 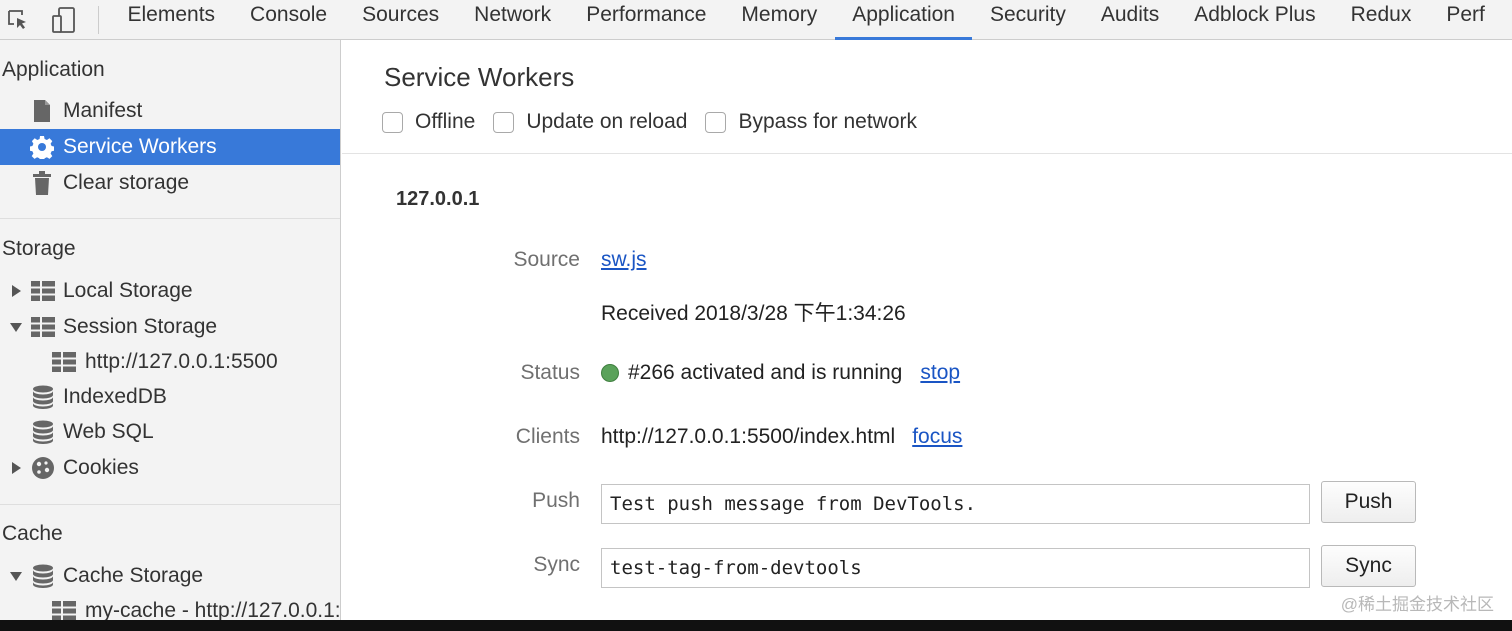 What do you see at coordinates (1381, 19) in the screenshot?
I see `tab-redux: Redux` at bounding box center [1381, 19].